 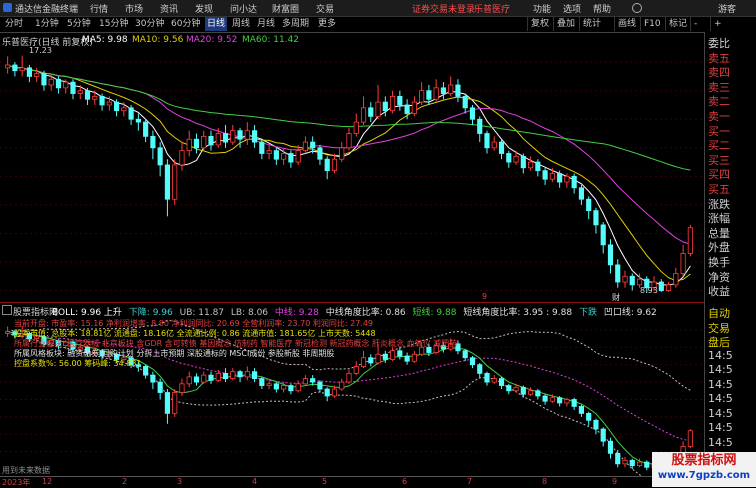 What do you see at coordinates (591, 24) in the screenshot?
I see `stats-button: 统计` at bounding box center [591, 24].